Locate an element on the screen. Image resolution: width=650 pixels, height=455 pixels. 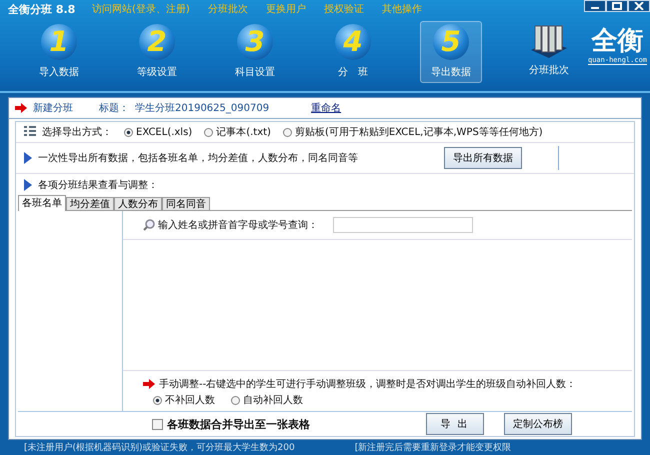
tab: 均分差值 is located at coordinates (90, 203).